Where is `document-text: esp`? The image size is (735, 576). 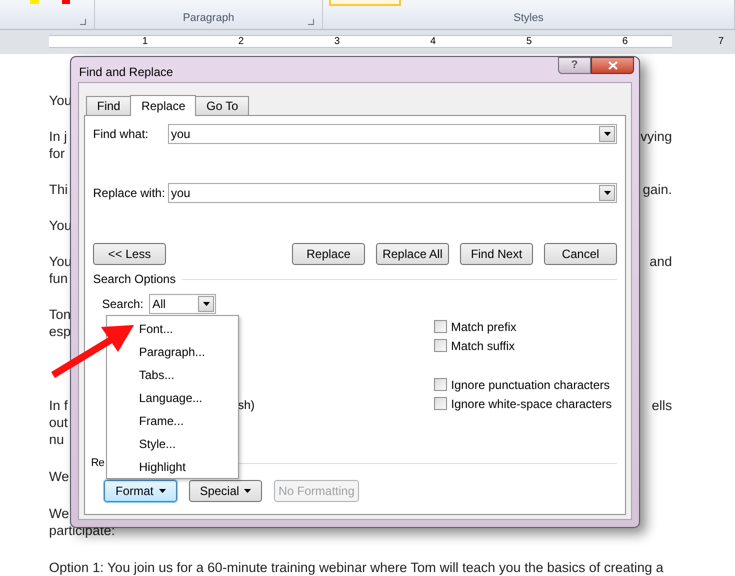
document-text: esp is located at coordinates (60, 332).